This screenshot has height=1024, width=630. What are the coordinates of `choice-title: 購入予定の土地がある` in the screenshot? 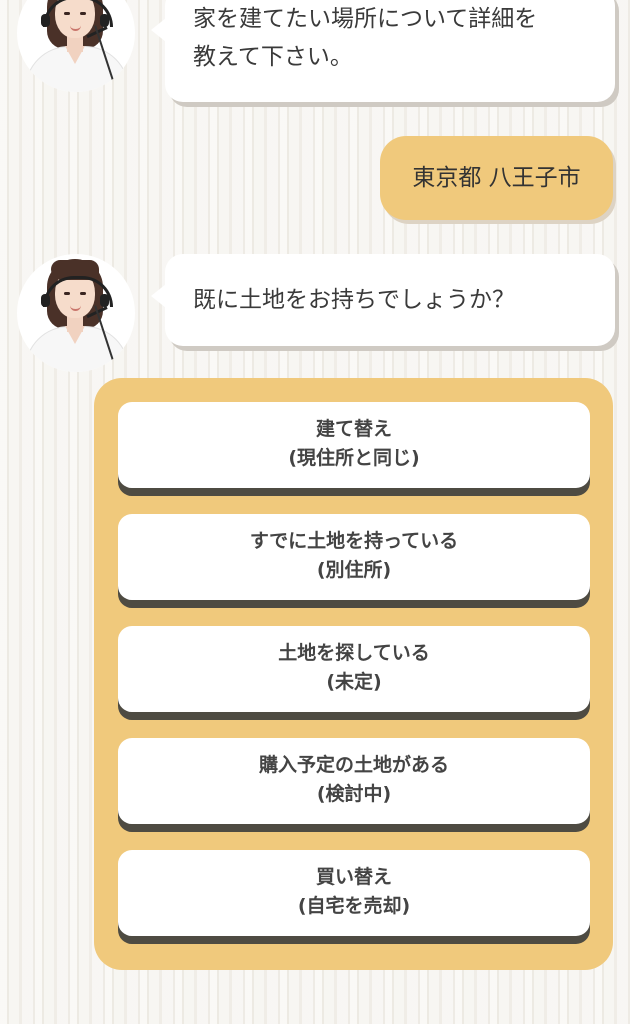 It's located at (353, 765).